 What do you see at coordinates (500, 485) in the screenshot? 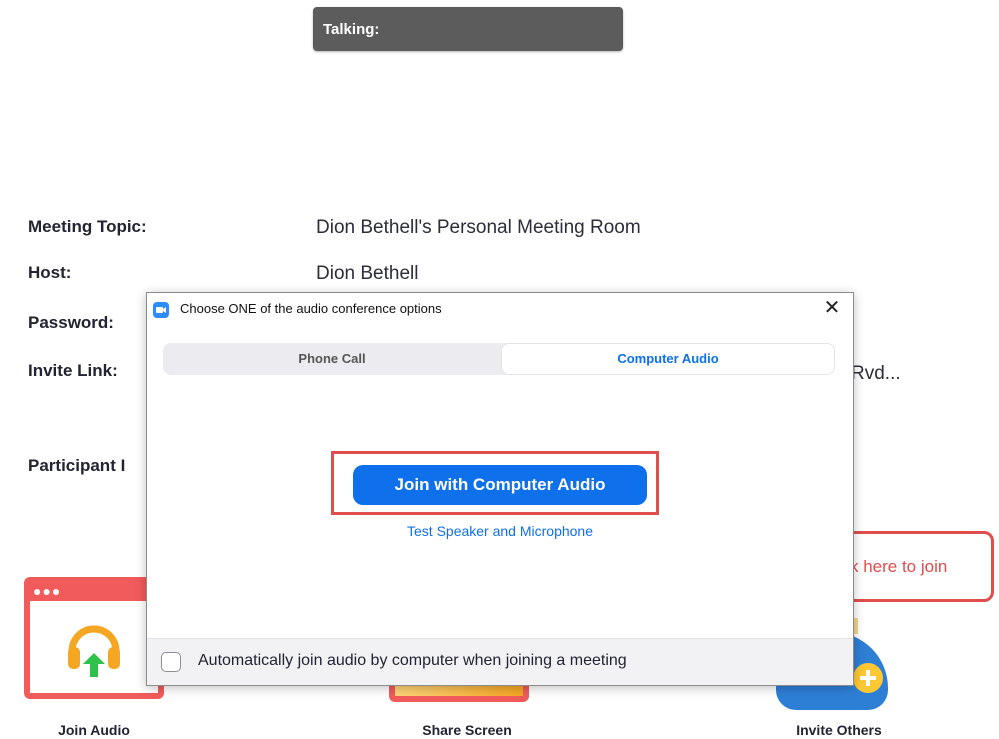
I see `join-computer-audio-button: Join with Computer Audio` at bounding box center [500, 485].